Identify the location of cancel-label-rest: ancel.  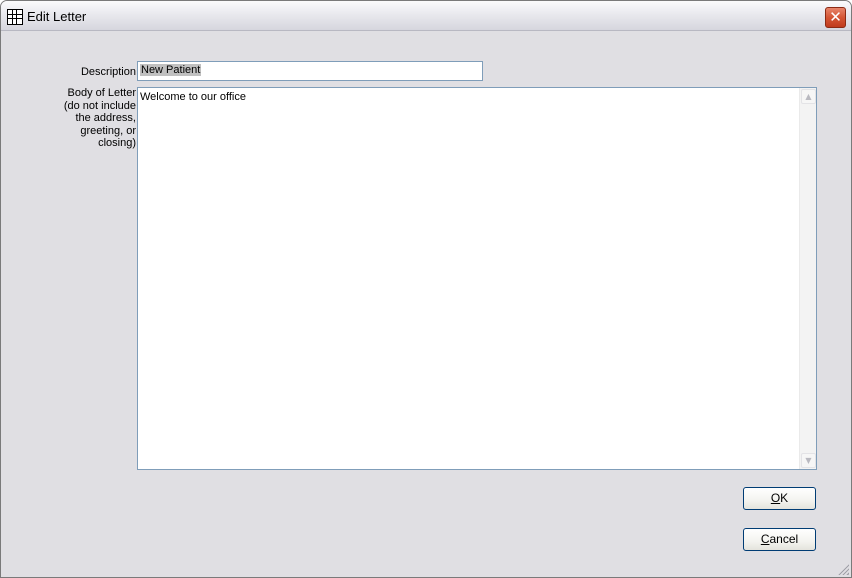
(784, 539).